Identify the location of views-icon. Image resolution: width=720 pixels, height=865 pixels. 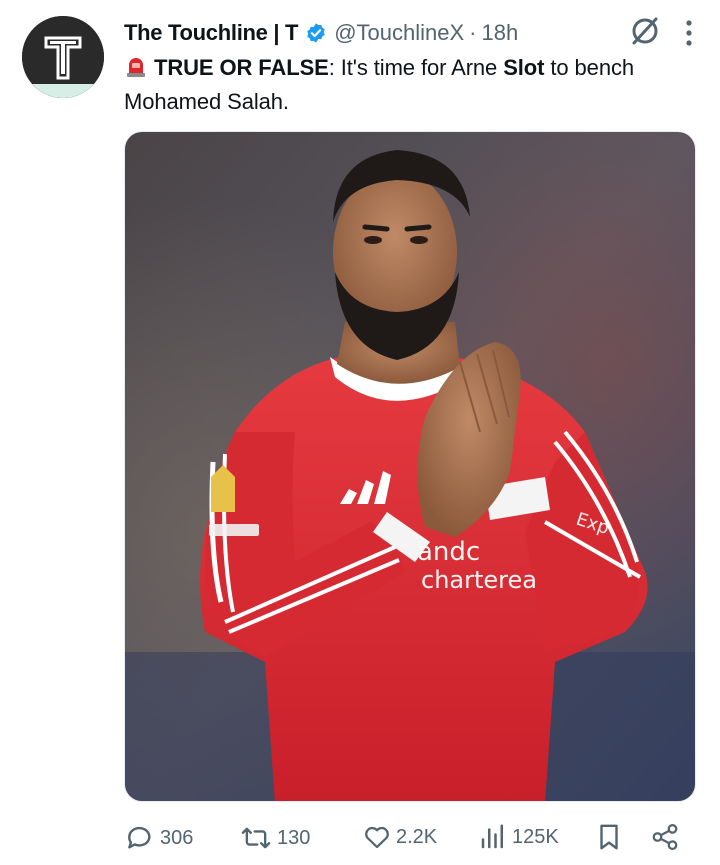
(492, 836).